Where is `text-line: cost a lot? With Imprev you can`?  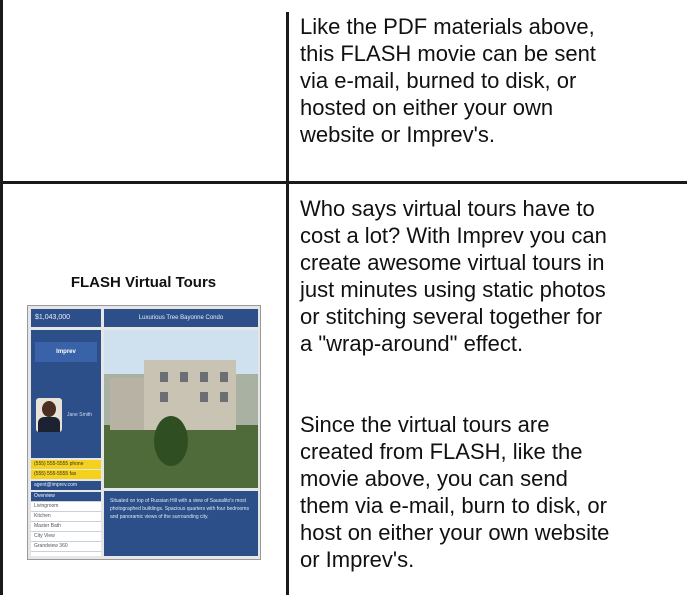 text-line: cost a lot? With Imprev you can is located at coordinates (453, 235).